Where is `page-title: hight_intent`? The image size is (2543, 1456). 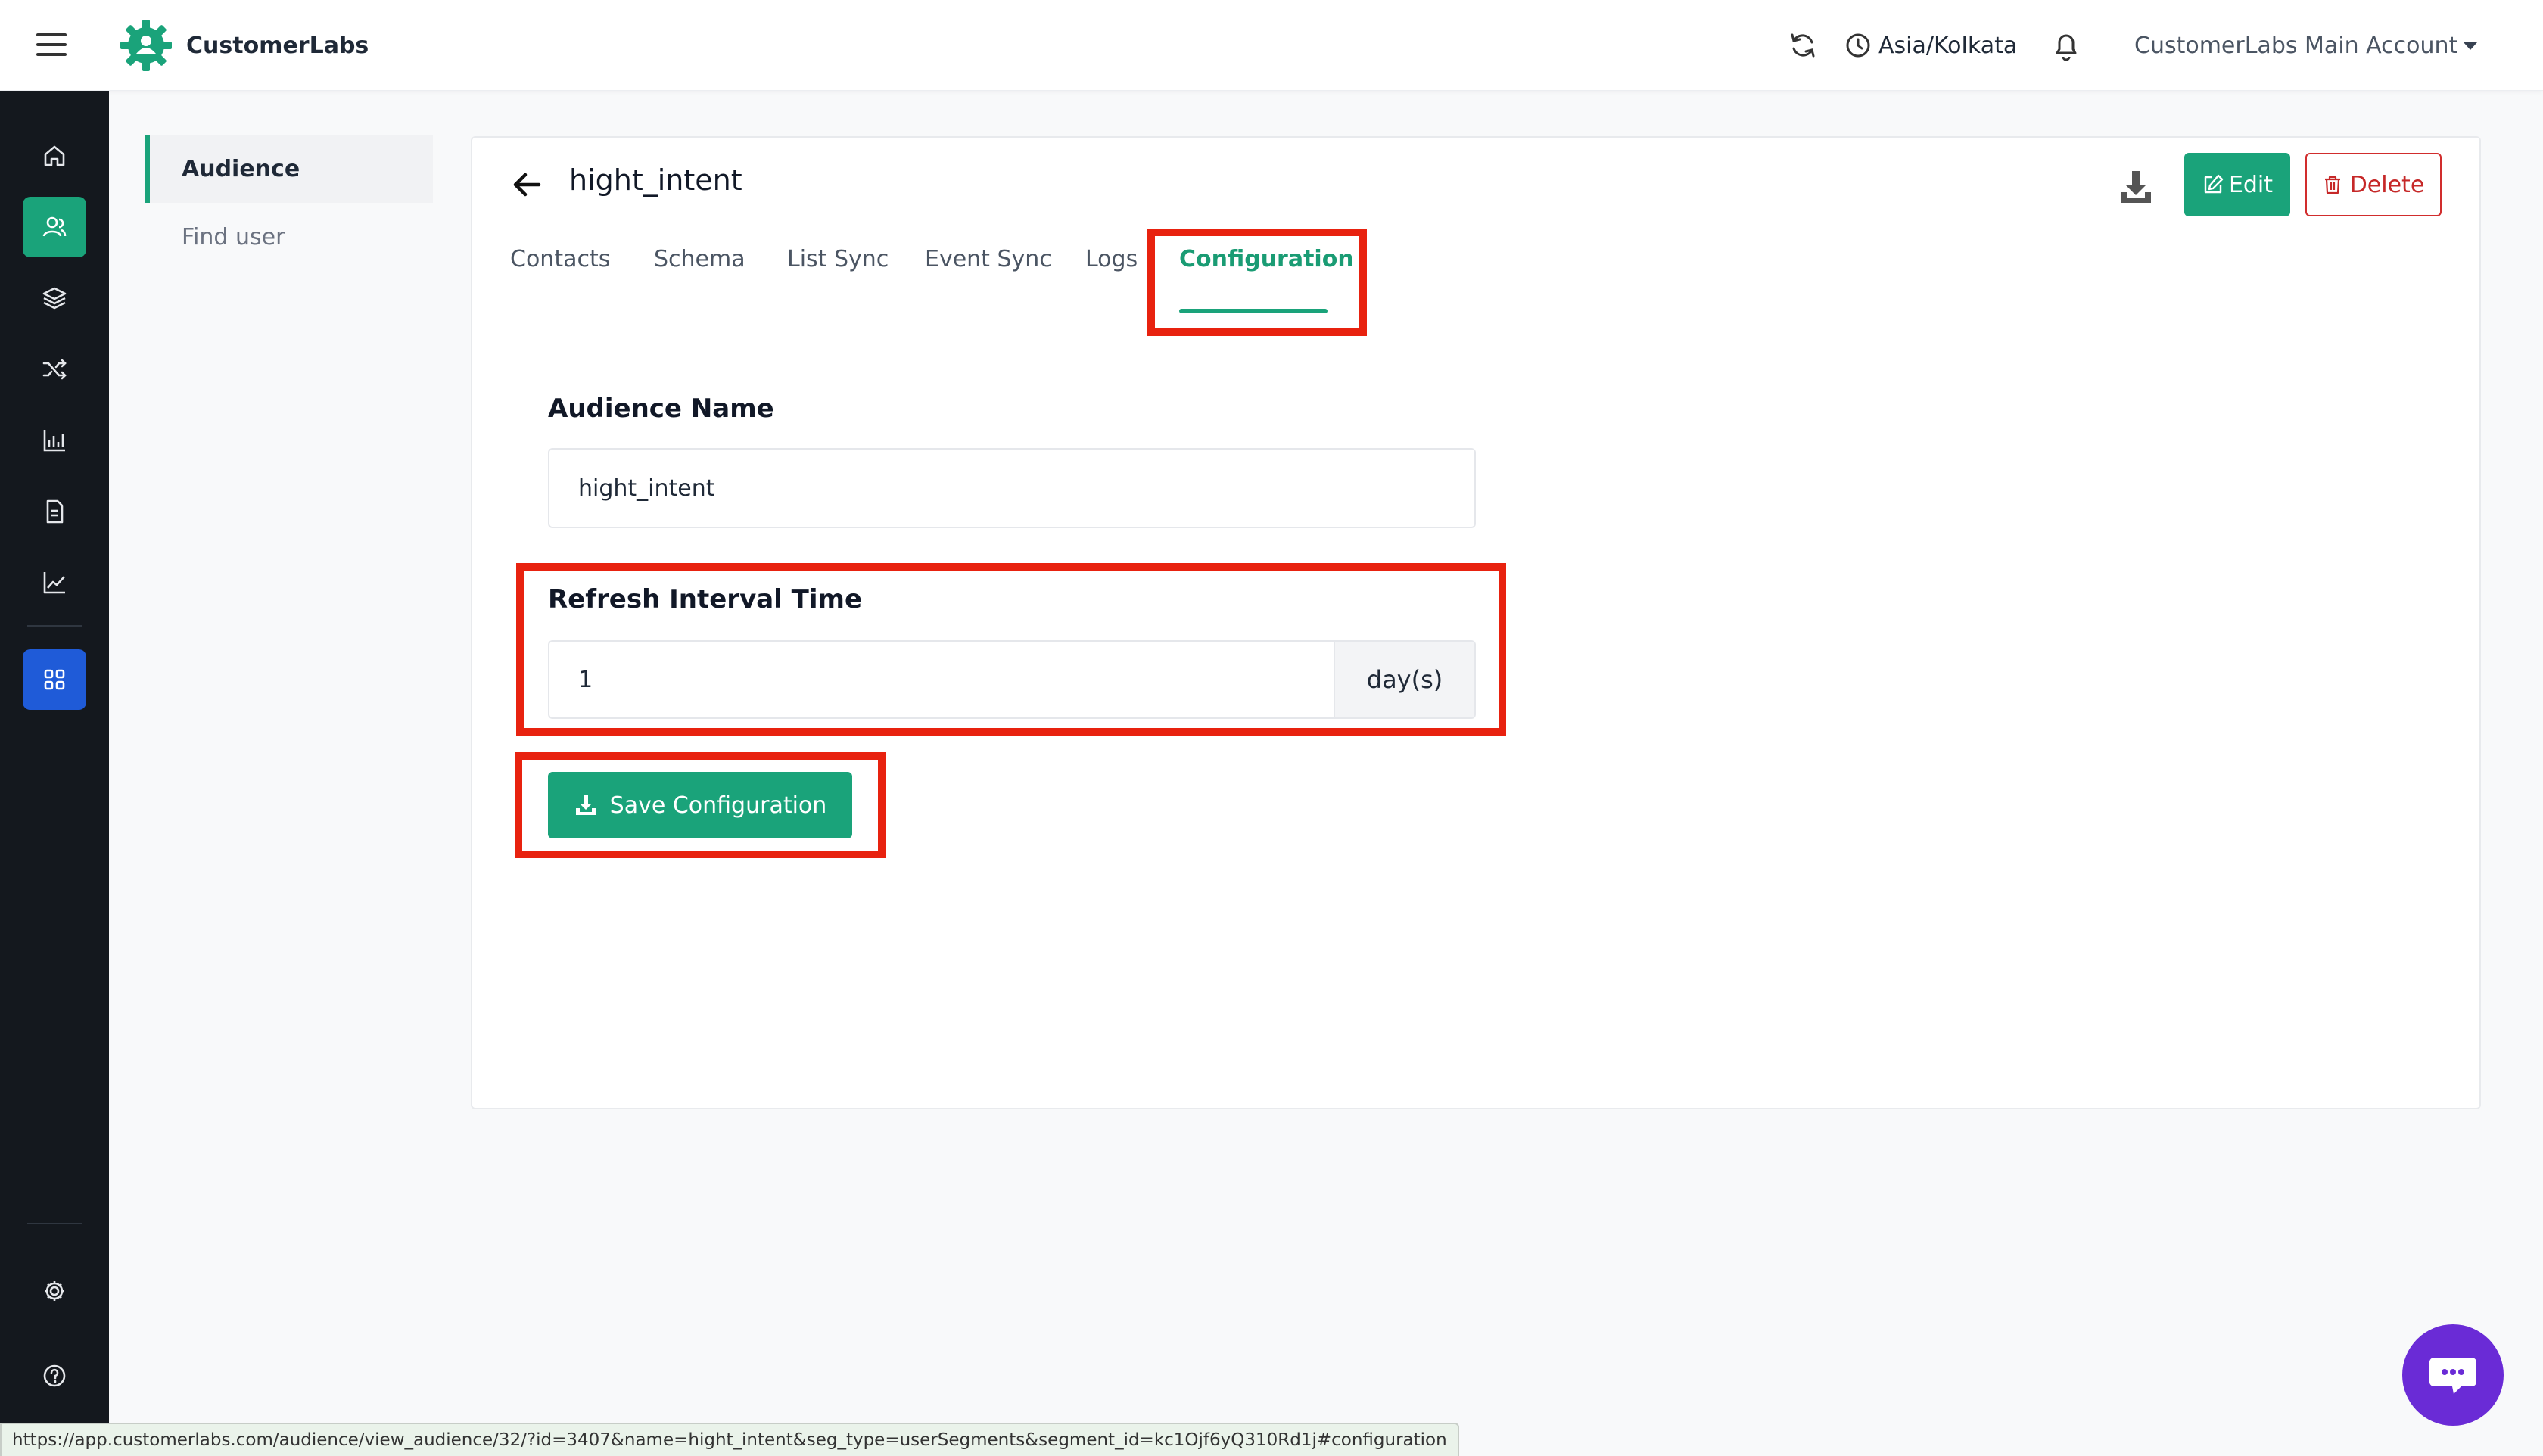
page-title: hight_intent is located at coordinates (655, 180).